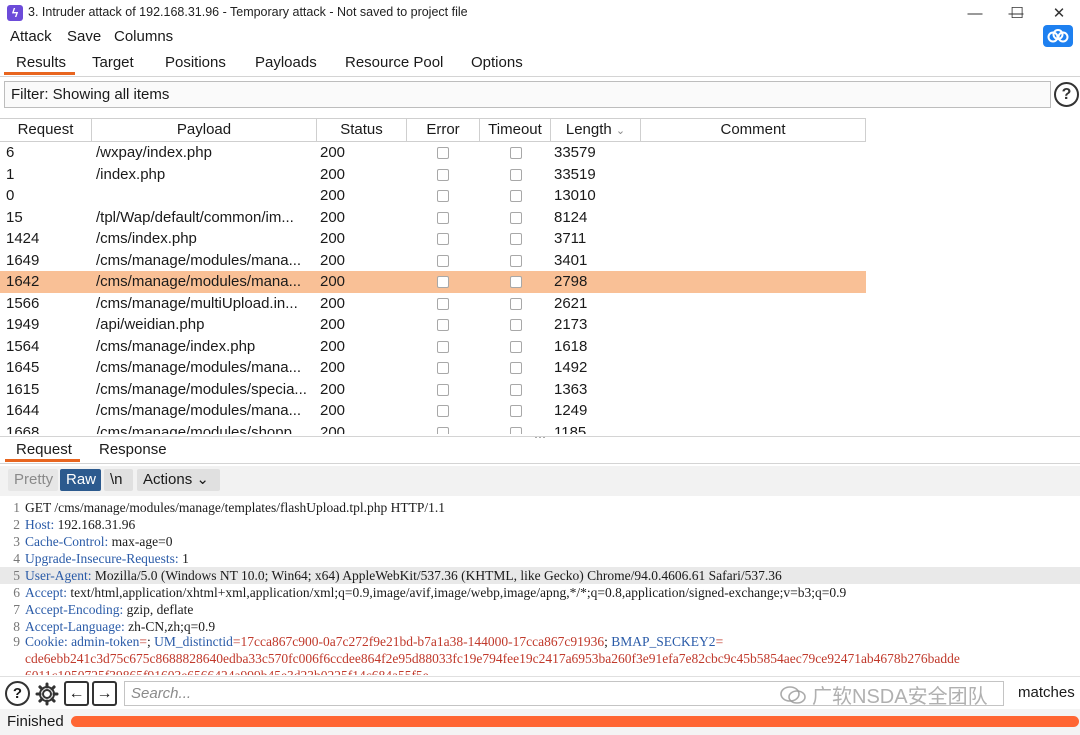 The width and height of the screenshot is (1080, 735). What do you see at coordinates (133, 449) in the screenshot?
I see `tab-response: Response` at bounding box center [133, 449].